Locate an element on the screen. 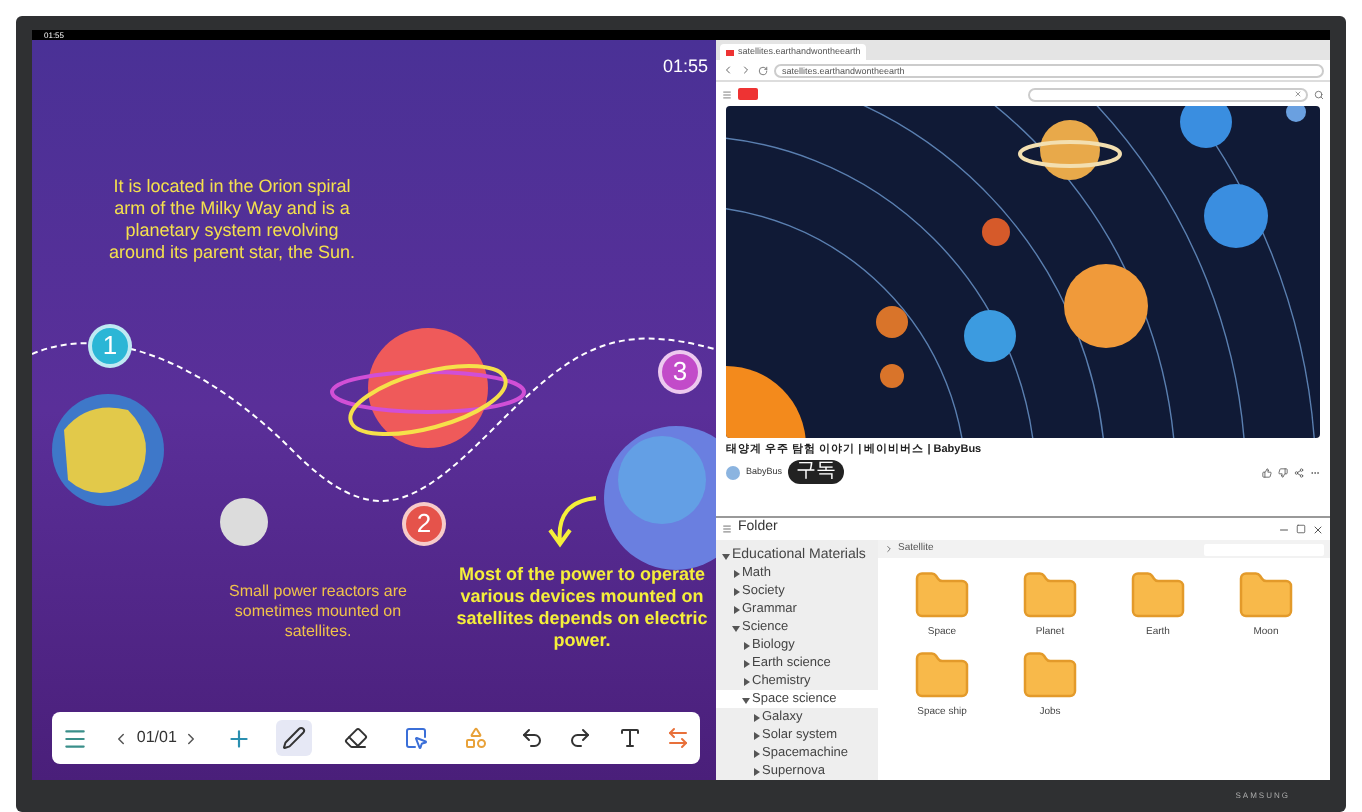  share-icon is located at coordinates (1299, 472).